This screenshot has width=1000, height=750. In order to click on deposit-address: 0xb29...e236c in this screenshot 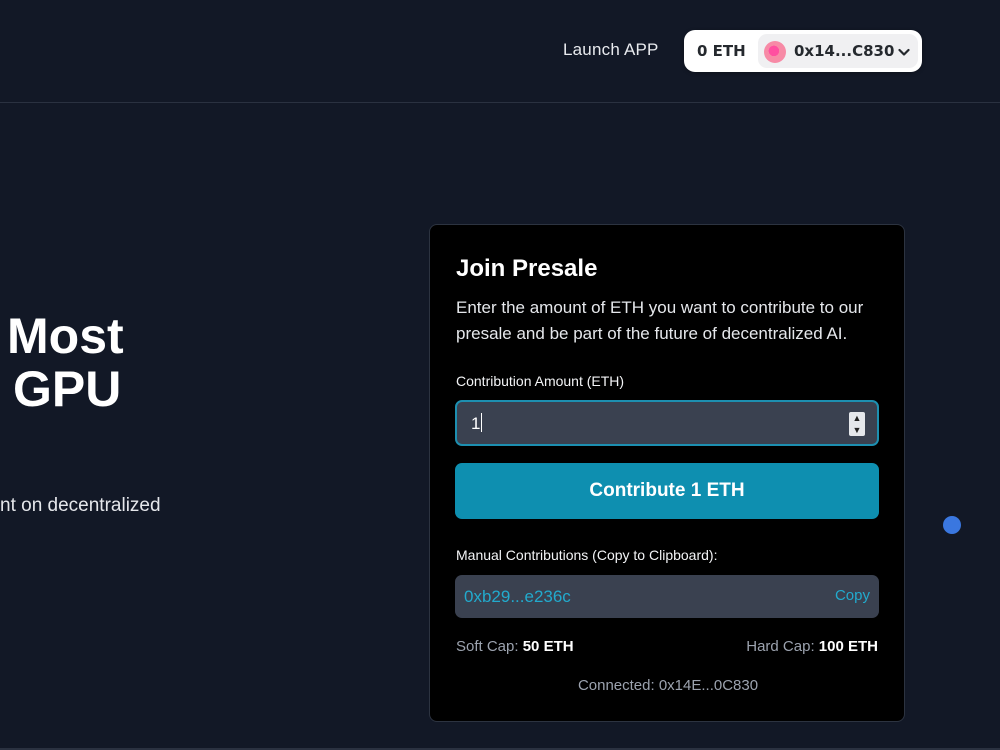, I will do `click(517, 596)`.